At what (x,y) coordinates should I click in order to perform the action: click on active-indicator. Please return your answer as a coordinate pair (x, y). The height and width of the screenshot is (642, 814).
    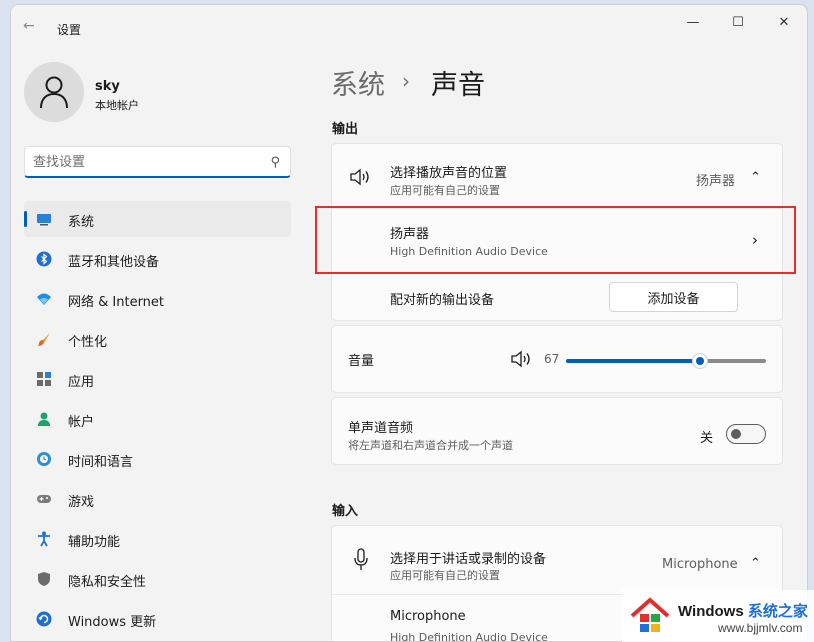
    Looking at the image, I should click on (25, 219).